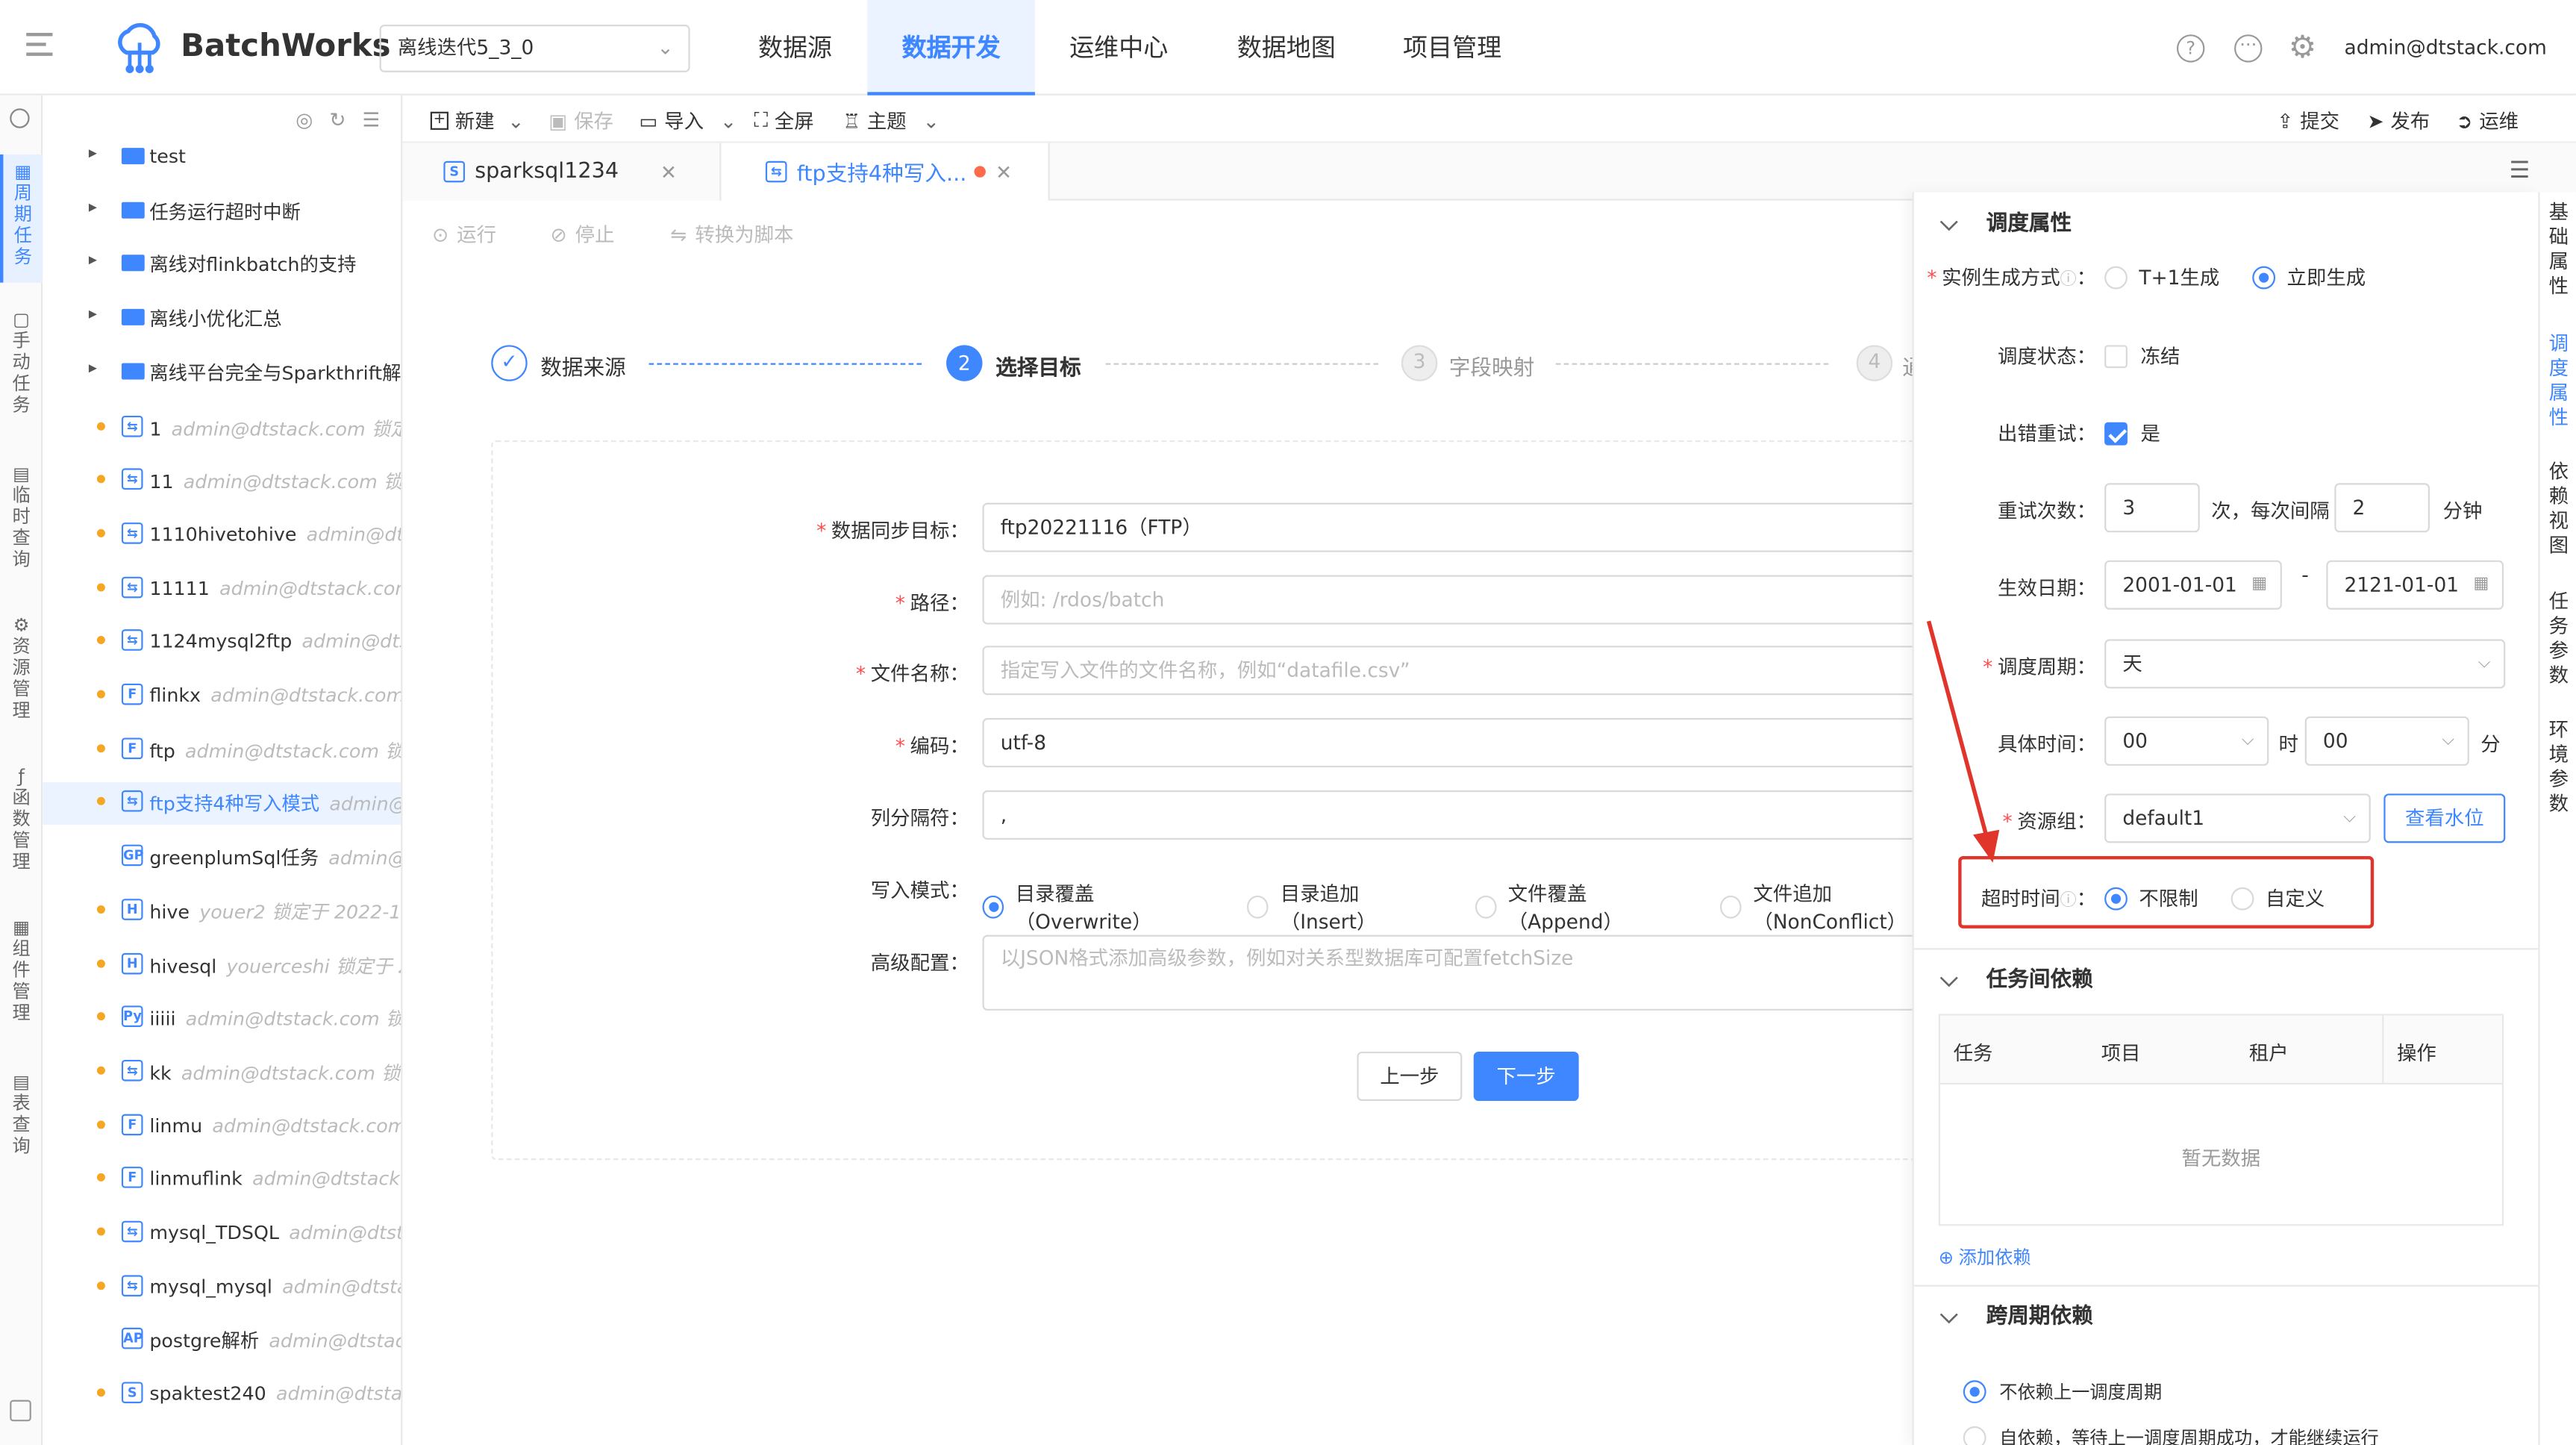 This screenshot has height=1445, width=2576. What do you see at coordinates (20, 118) in the screenshot?
I see `search-icon` at bounding box center [20, 118].